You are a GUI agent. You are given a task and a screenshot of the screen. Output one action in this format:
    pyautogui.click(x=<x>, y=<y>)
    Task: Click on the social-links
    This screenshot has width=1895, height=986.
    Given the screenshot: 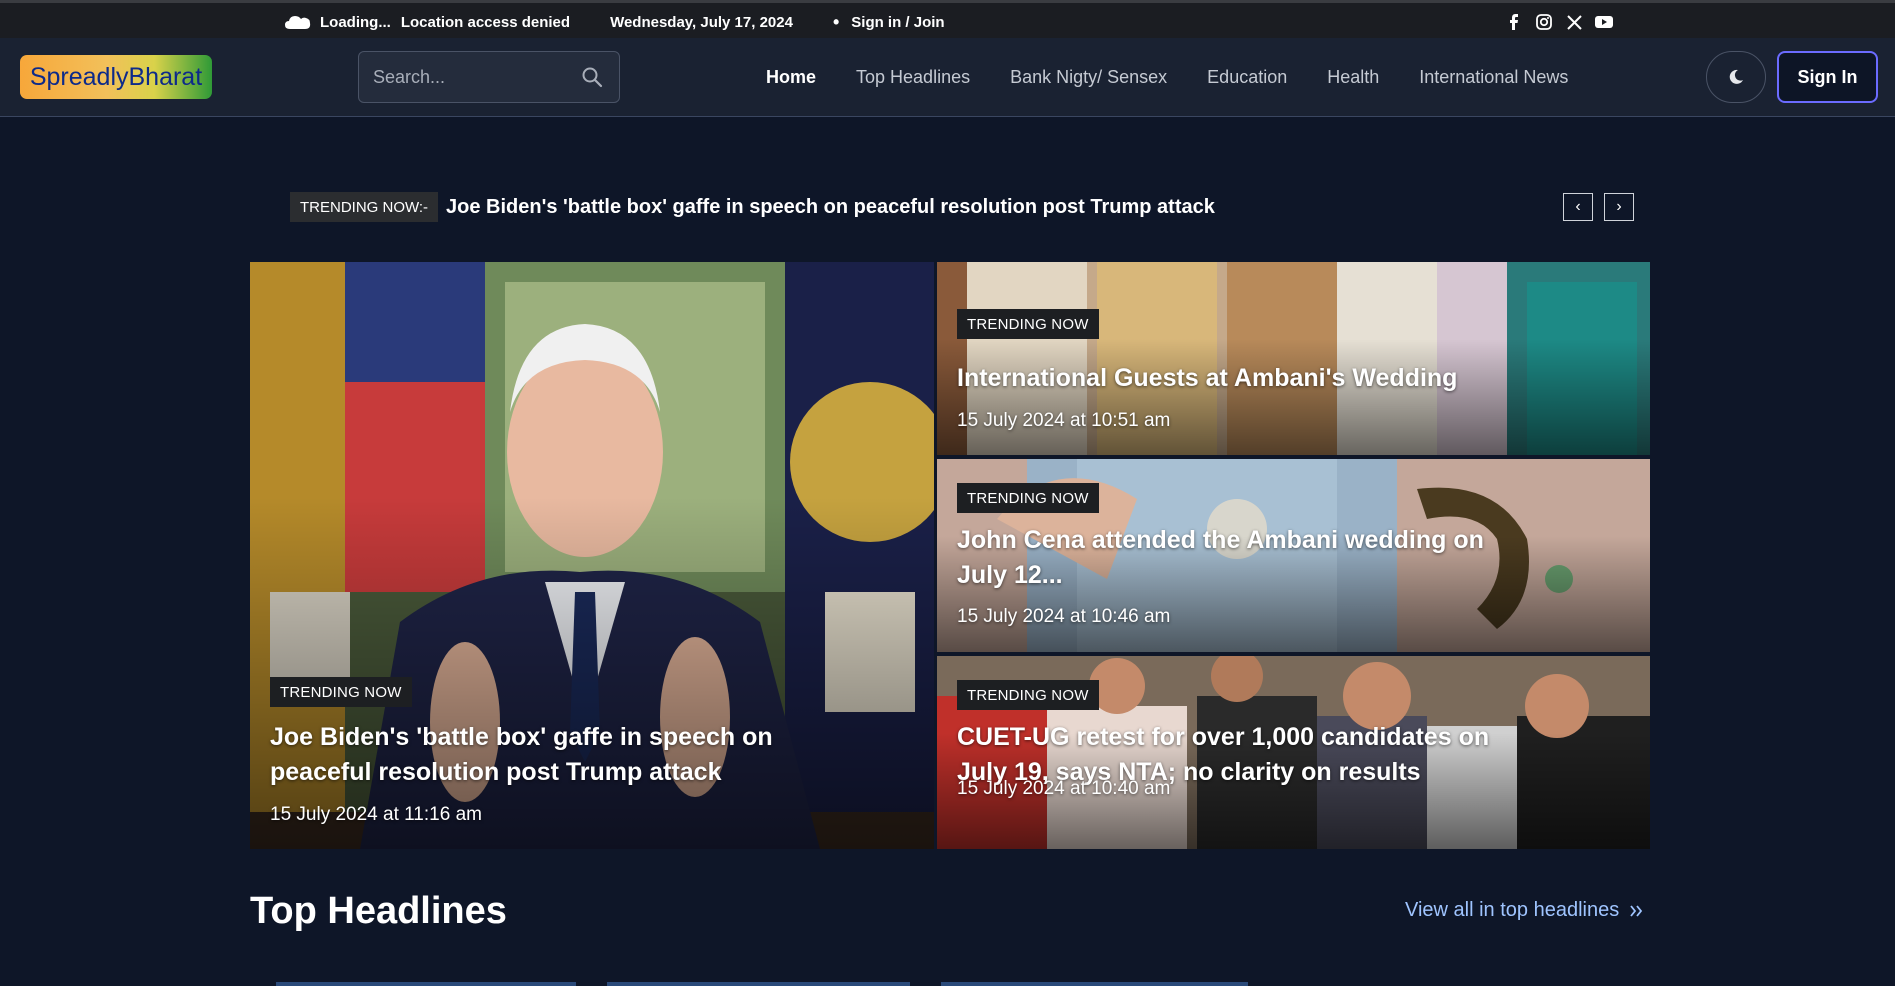 What is the action you would take?
    pyautogui.click(x=1559, y=22)
    